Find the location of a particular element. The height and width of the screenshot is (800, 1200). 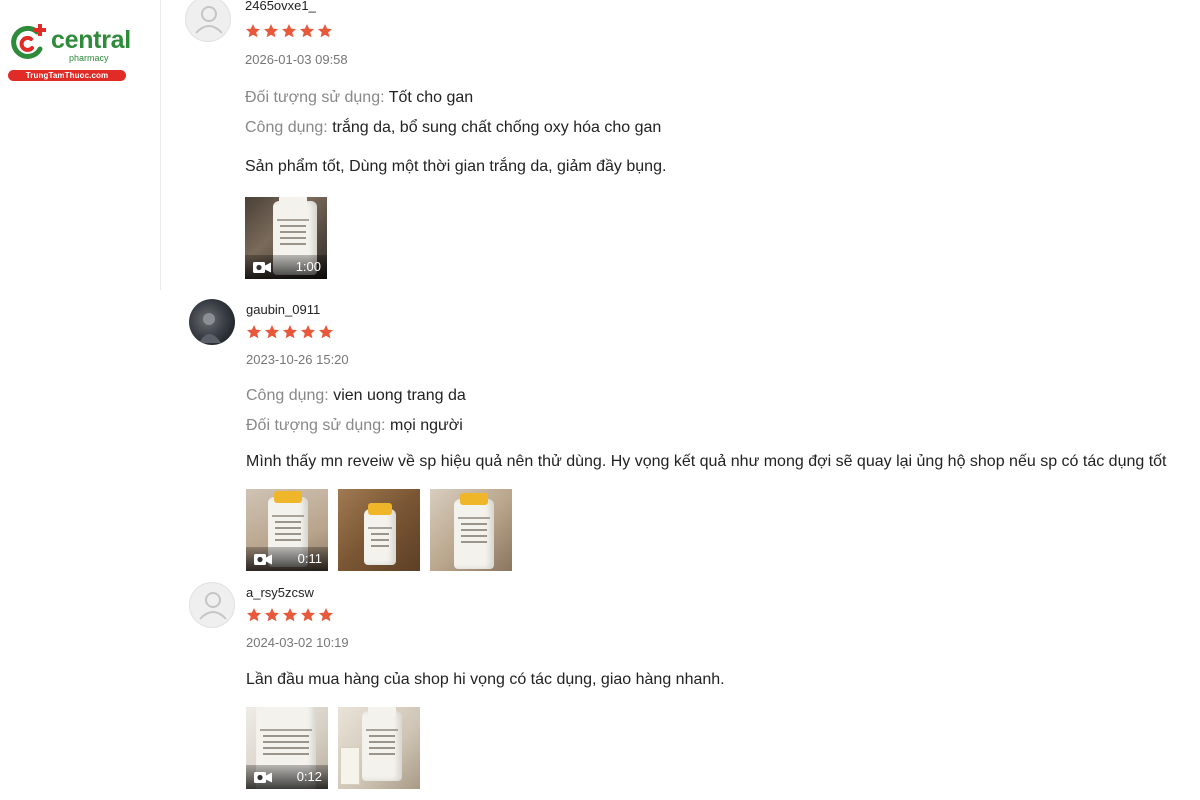

review-video-thumbnail: 1:00 is located at coordinates (286, 238).